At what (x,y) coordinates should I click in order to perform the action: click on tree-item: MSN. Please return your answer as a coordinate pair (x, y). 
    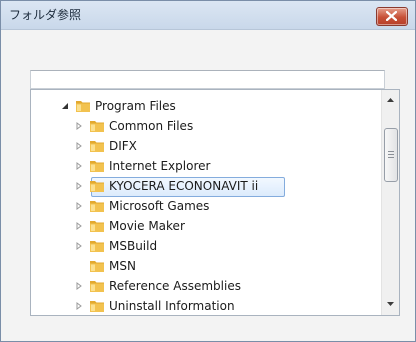
    Looking at the image, I should click on (206, 266).